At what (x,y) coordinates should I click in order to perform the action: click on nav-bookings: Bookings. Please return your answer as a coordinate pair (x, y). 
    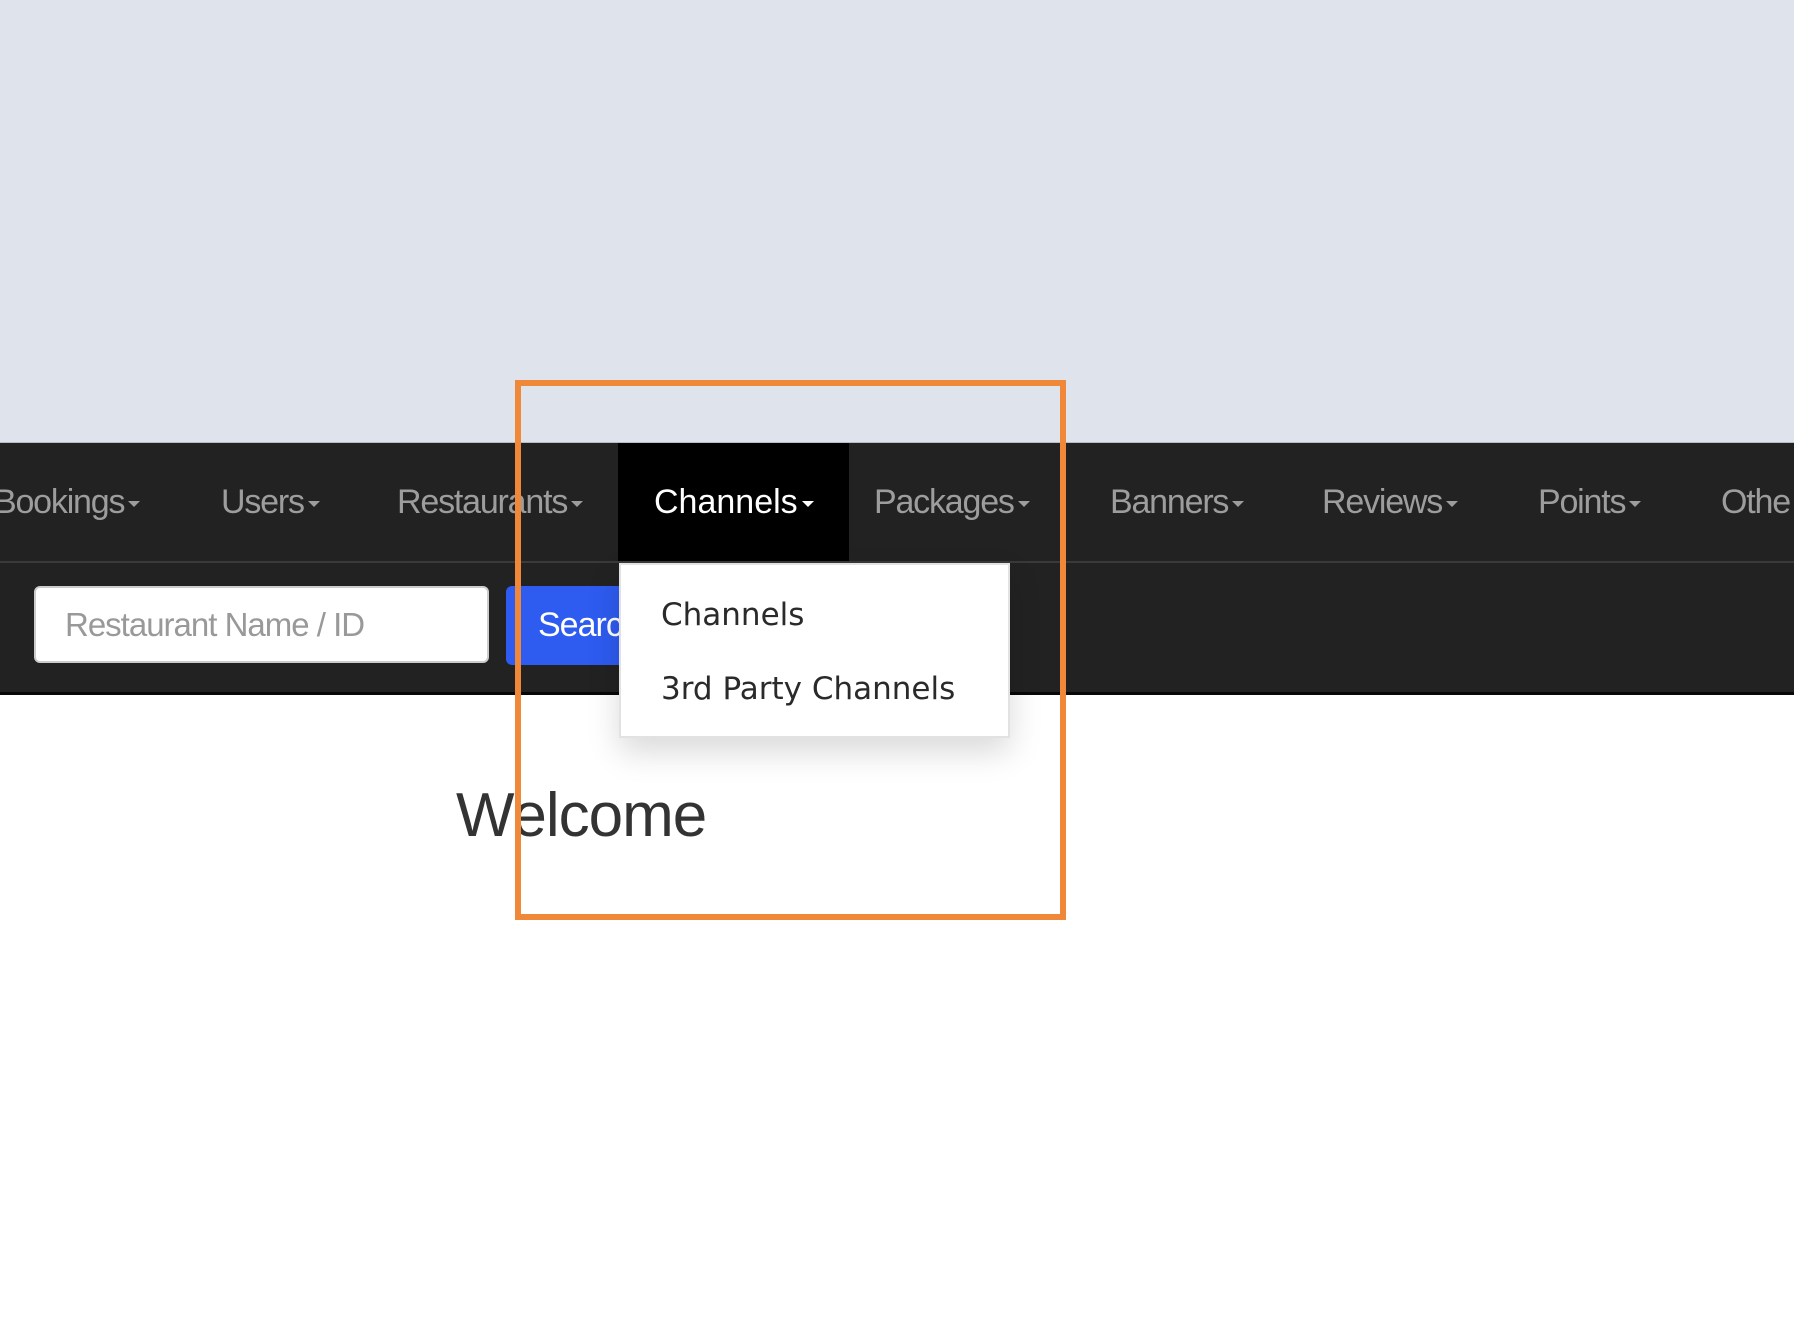
    Looking at the image, I should click on (70, 502).